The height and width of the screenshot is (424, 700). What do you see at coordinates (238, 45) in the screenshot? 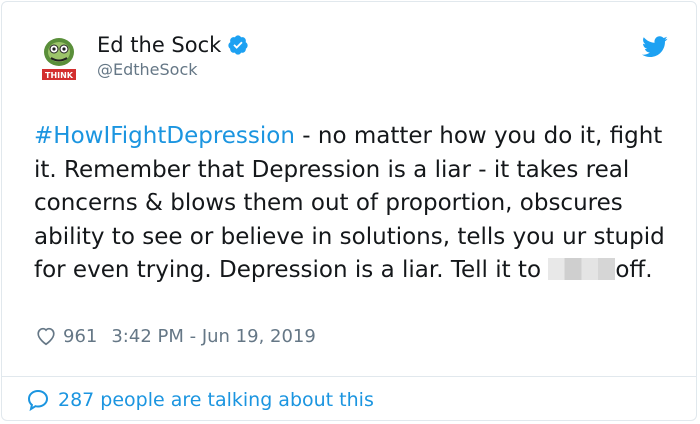
I see `verified-badge-icon` at bounding box center [238, 45].